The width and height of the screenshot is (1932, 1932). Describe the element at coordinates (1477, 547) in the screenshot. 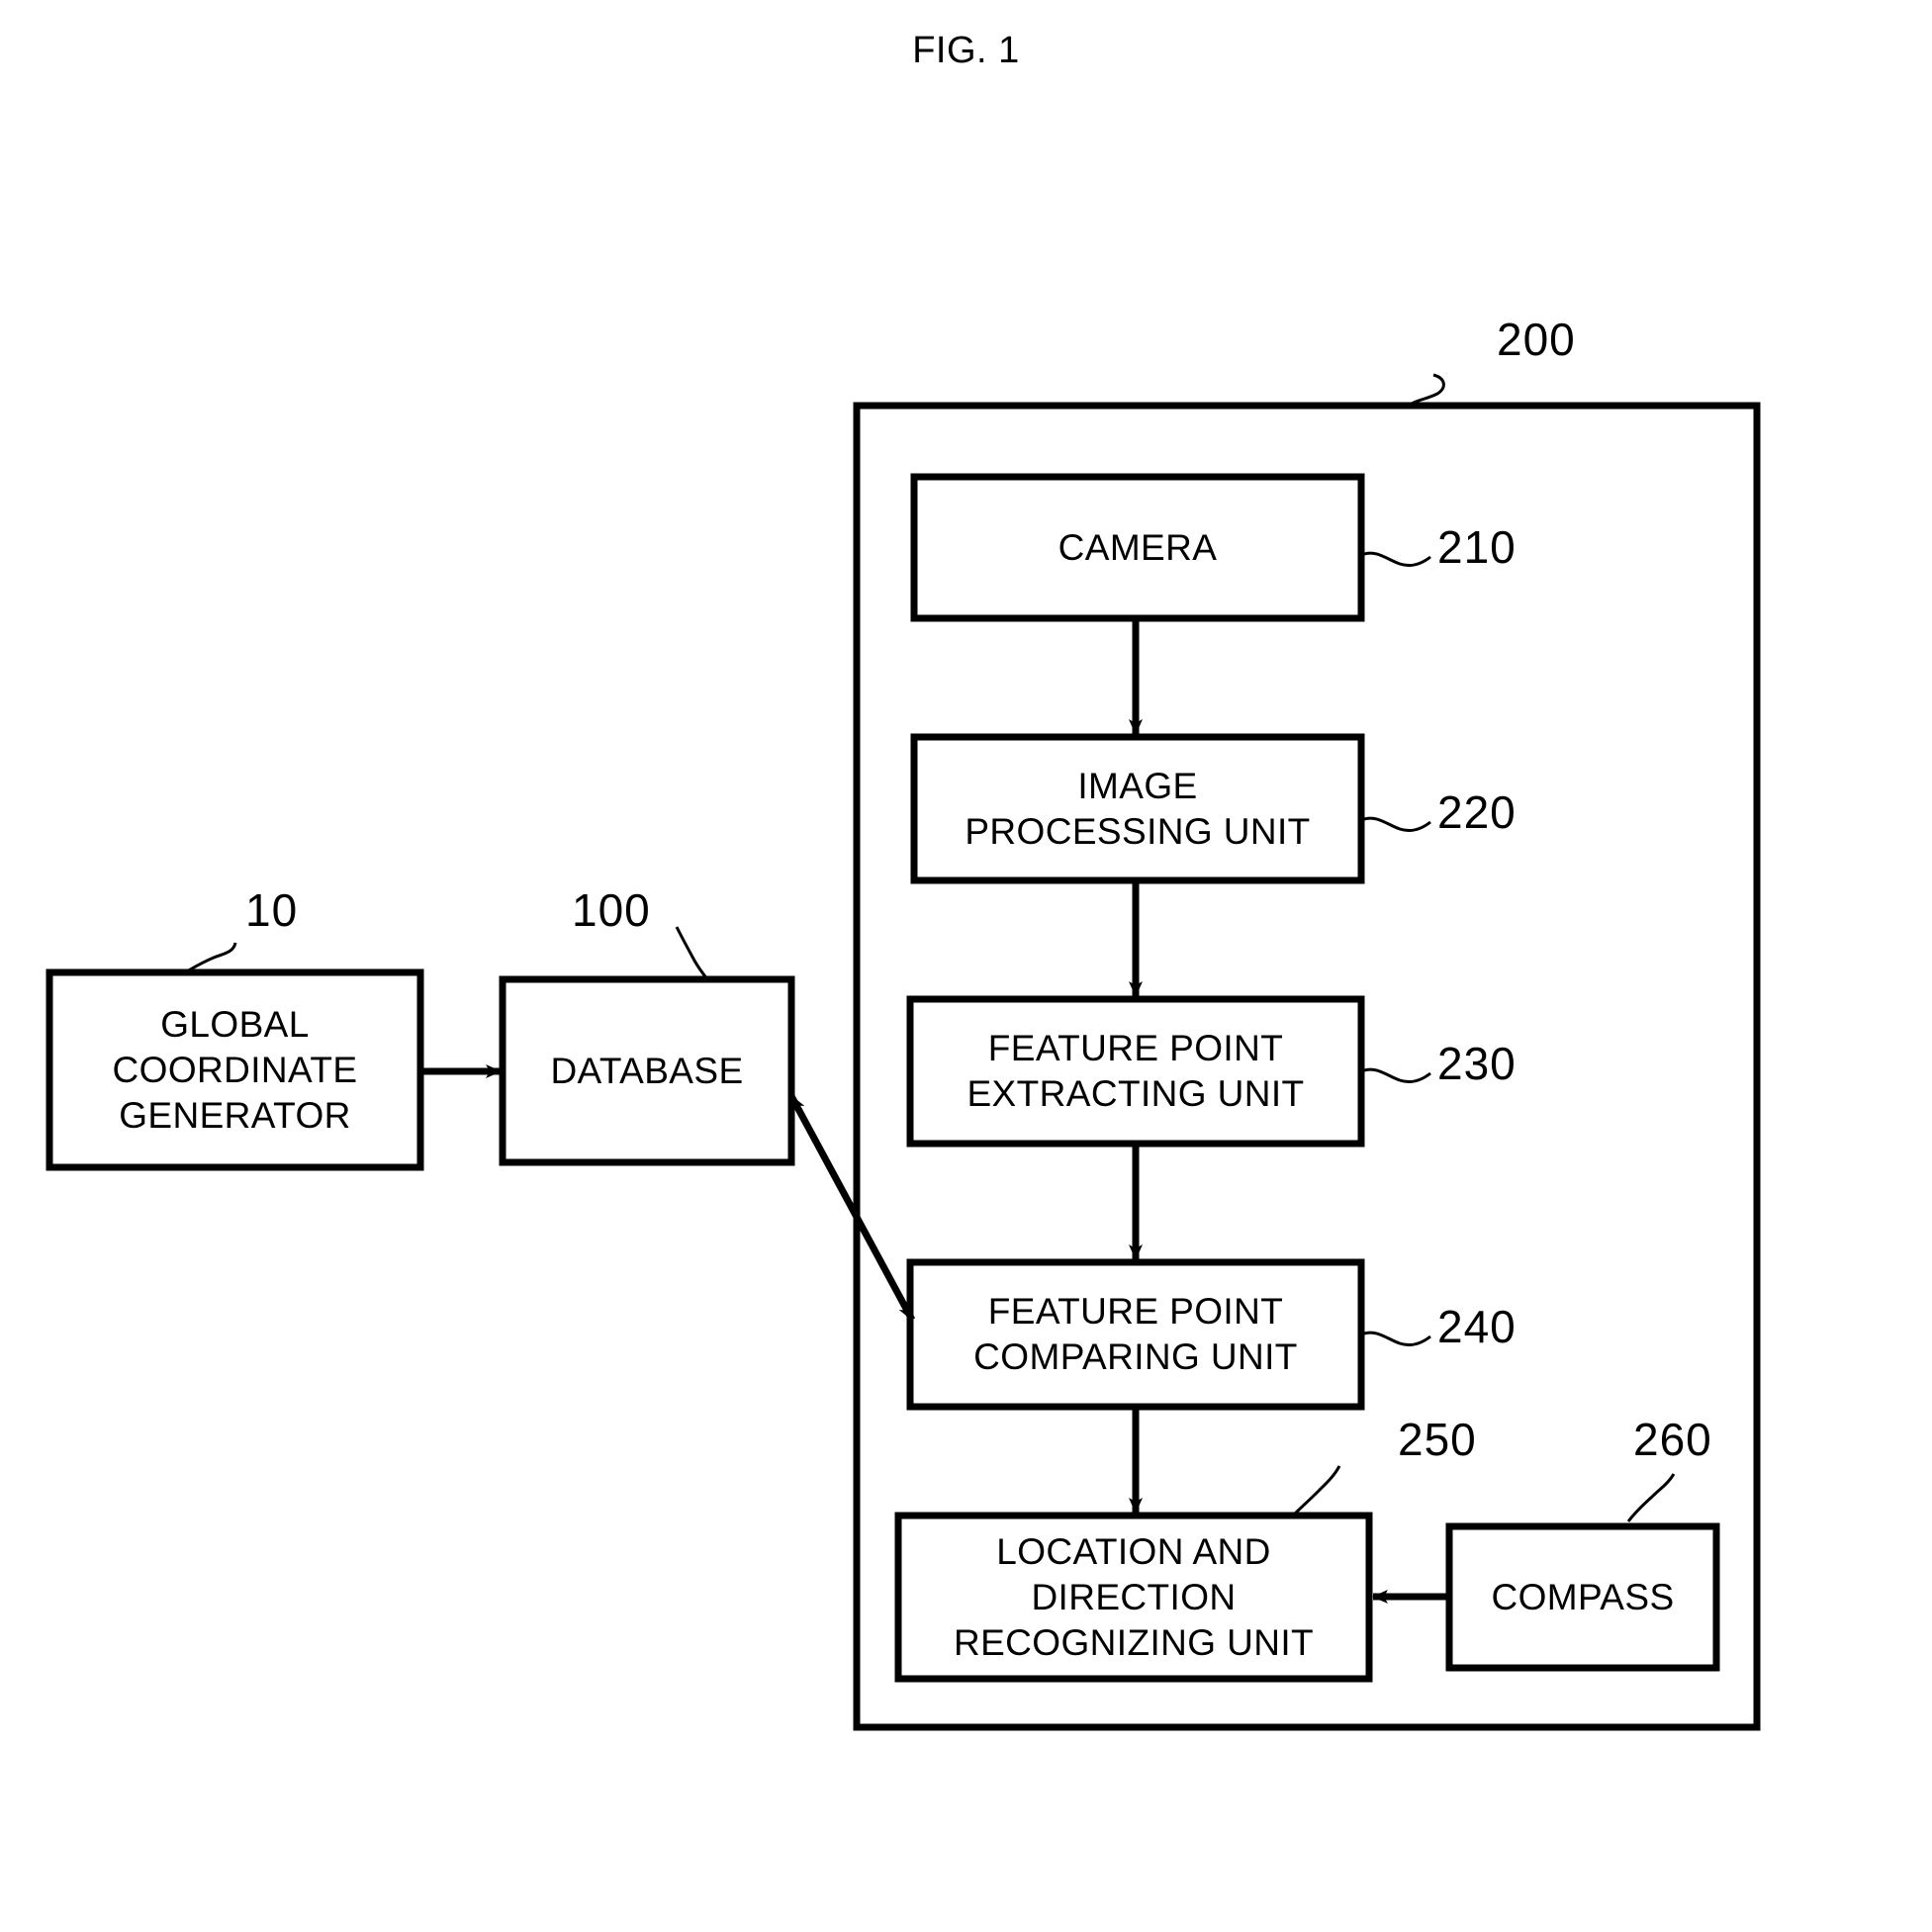

I see `ref-numeral-210: 210` at that location.